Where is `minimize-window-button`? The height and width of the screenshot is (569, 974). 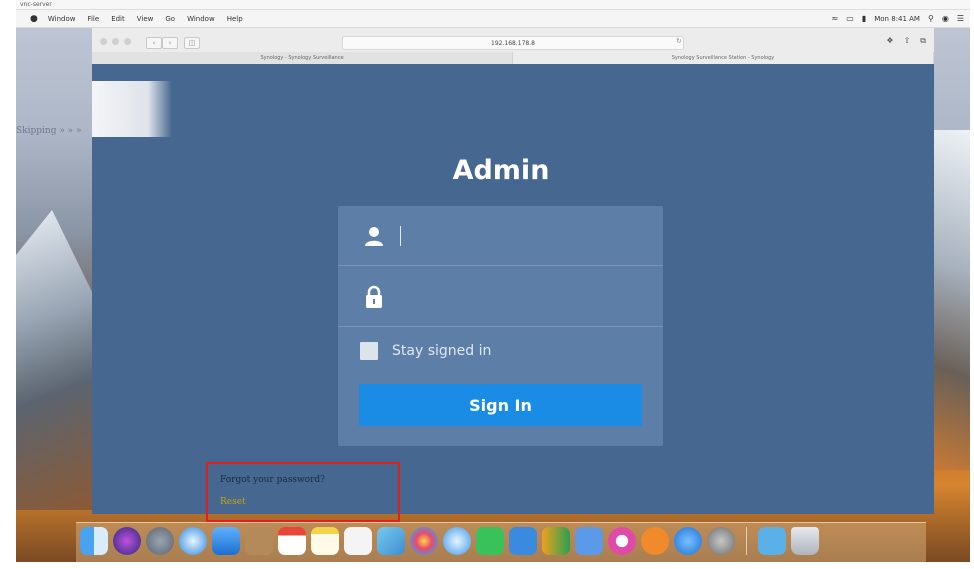
minimize-window-button is located at coordinates (115, 41).